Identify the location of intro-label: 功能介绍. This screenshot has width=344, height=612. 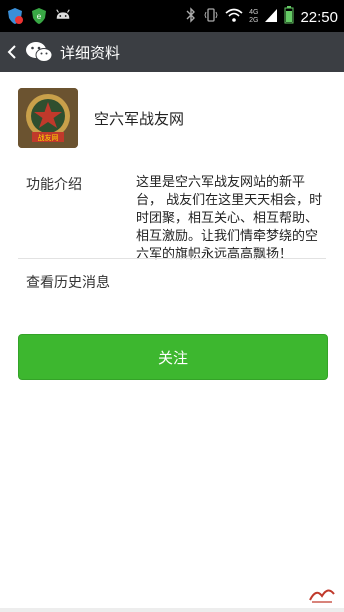
(54, 185).